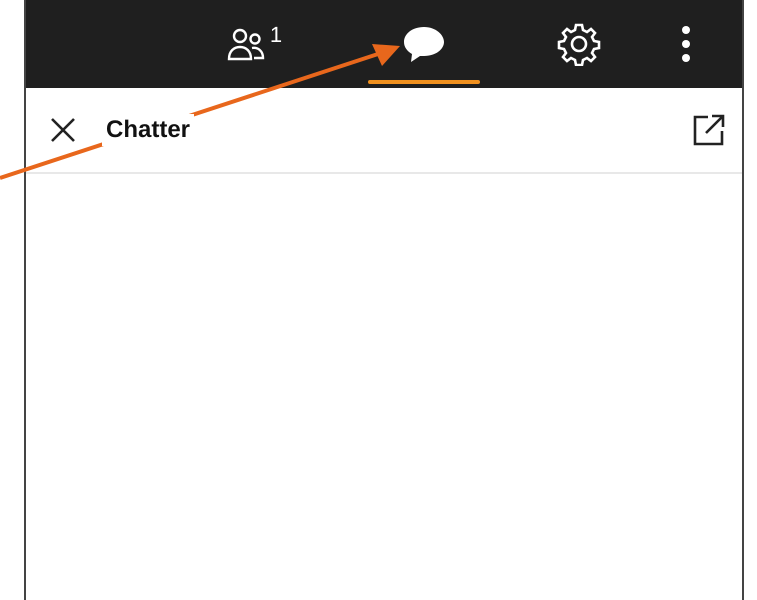 Image resolution: width=757 pixels, height=600 pixels. What do you see at coordinates (63, 130) in the screenshot?
I see `close-button` at bounding box center [63, 130].